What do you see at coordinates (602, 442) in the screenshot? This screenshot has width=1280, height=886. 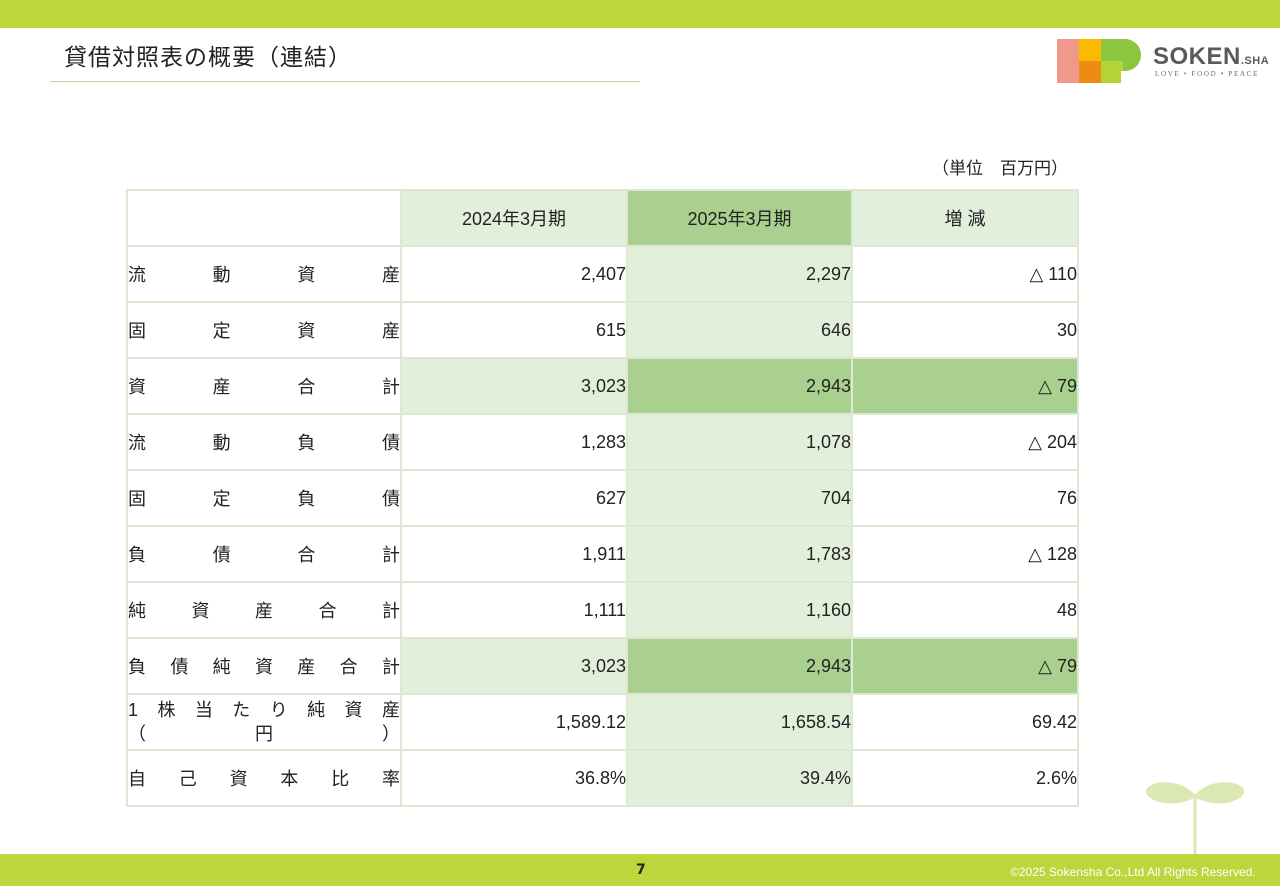 I see `table-row: 流 動 負 債 1,283 1,078 △ 204` at bounding box center [602, 442].